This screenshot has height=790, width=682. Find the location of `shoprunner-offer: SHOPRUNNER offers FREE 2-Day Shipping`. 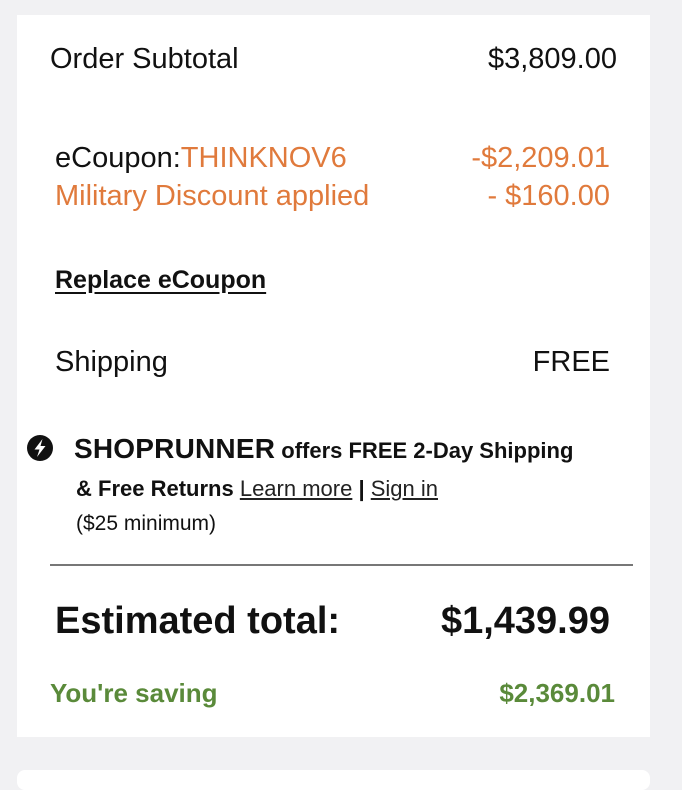

shoprunner-offer: SHOPRUNNER offers FREE 2-Day Shipping is located at coordinates (323, 449).